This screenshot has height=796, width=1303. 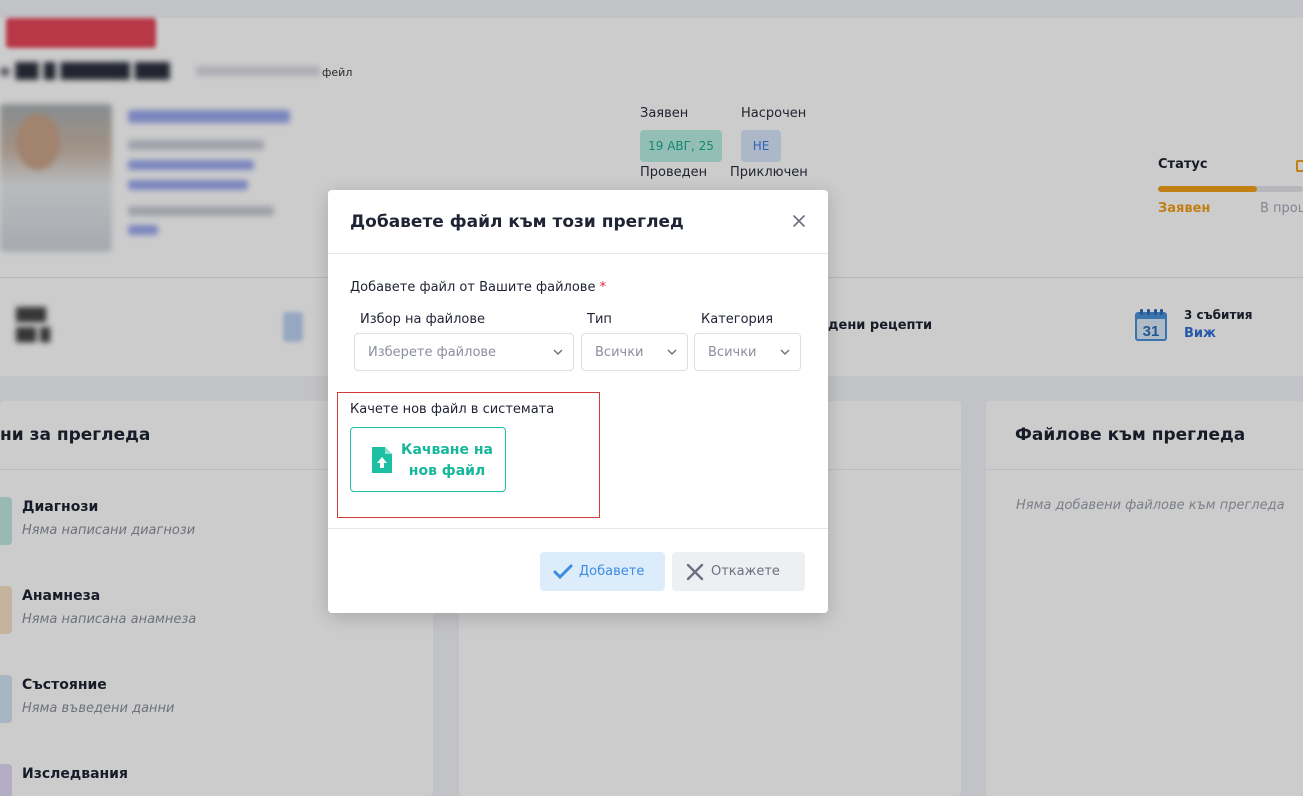 I want to click on category-select: Всички, so click(x=747, y=352).